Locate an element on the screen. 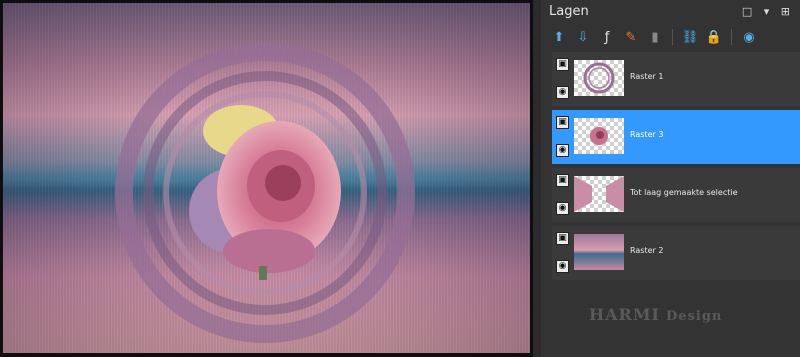 This screenshot has height=357, width=800. new-vector-layer-icon: ⇩ is located at coordinates (583, 37).